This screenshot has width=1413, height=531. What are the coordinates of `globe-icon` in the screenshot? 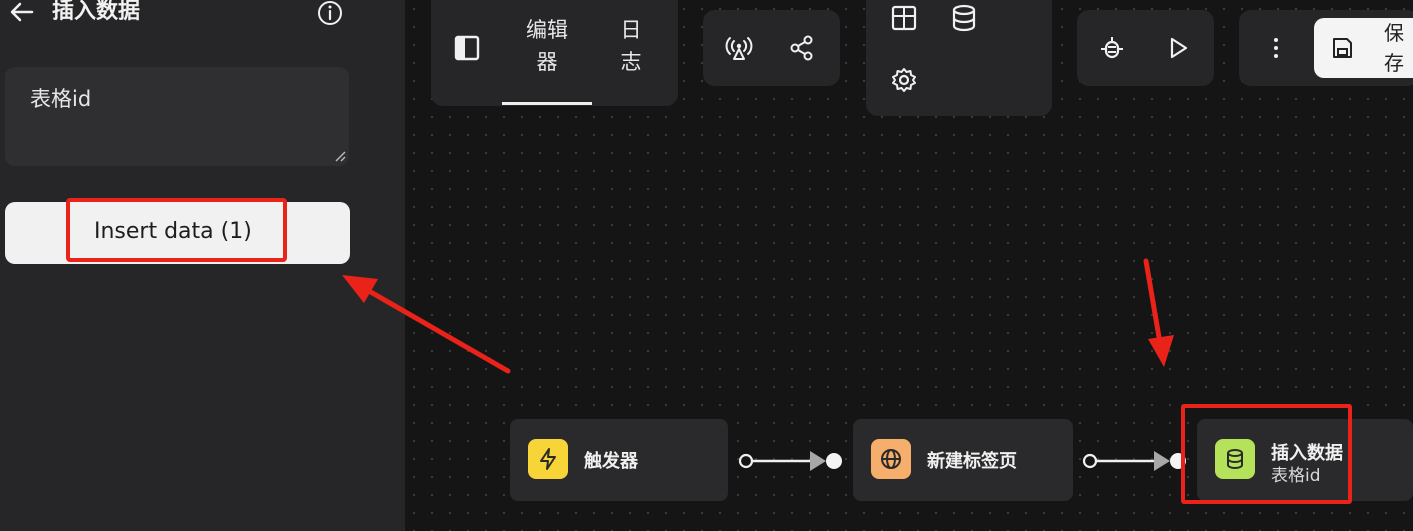 It's located at (891, 459).